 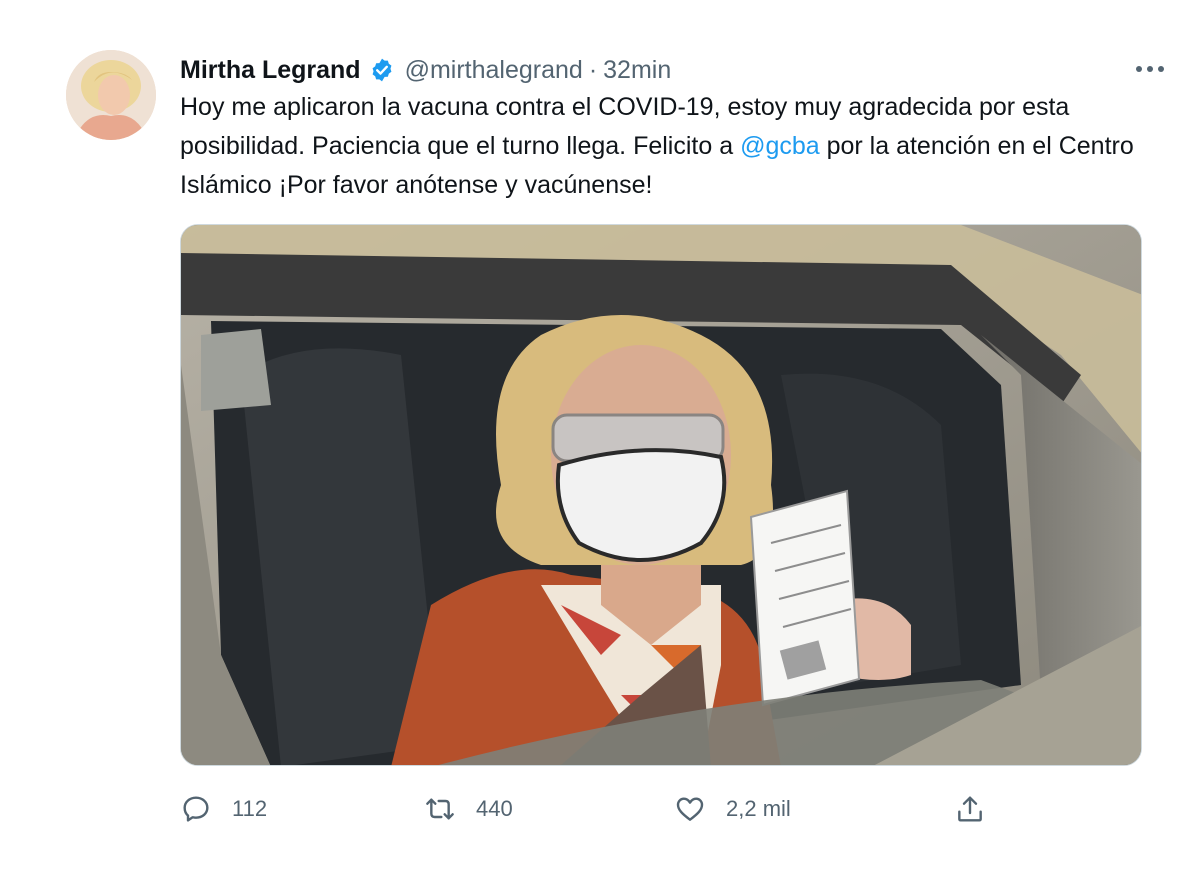 I want to click on retweet-button: 440, so click(x=468, y=809).